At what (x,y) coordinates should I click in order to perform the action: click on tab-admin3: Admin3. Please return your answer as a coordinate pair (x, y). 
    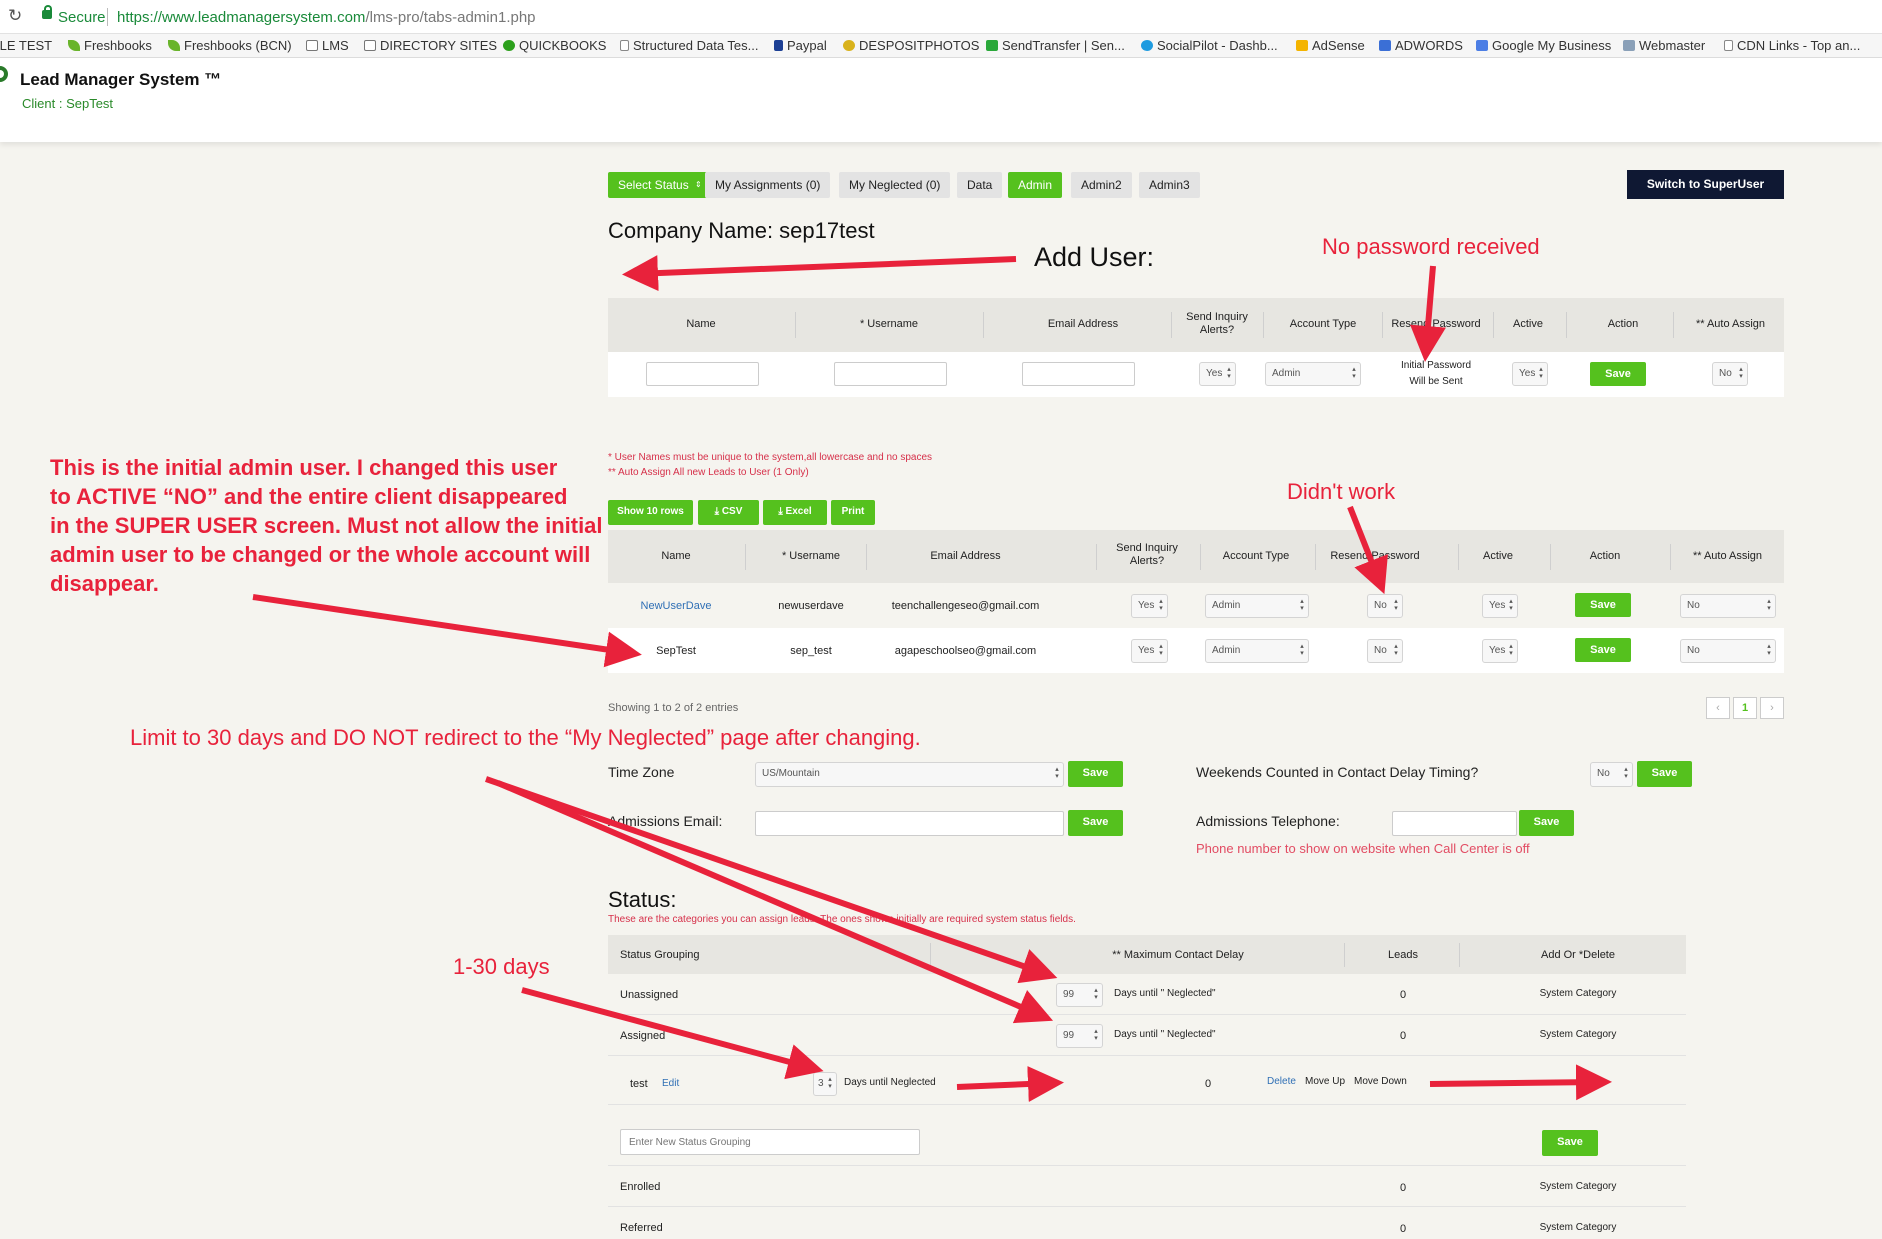
    Looking at the image, I should click on (1169, 185).